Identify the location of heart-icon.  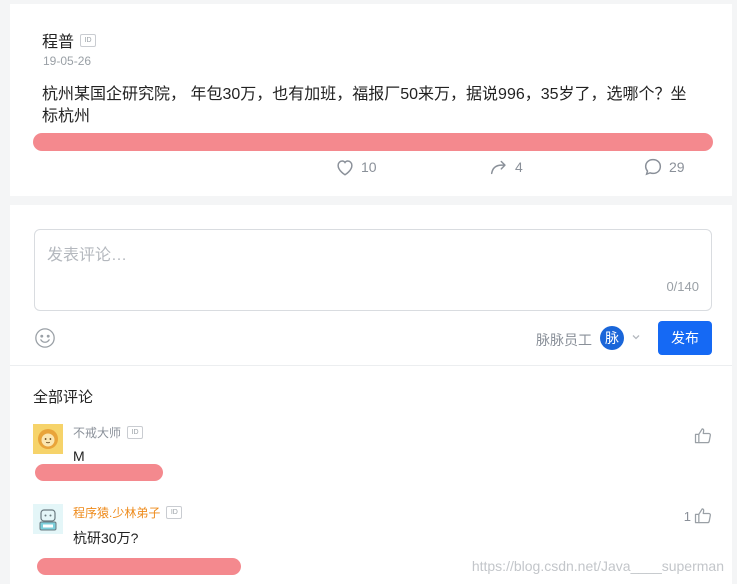
(345, 168).